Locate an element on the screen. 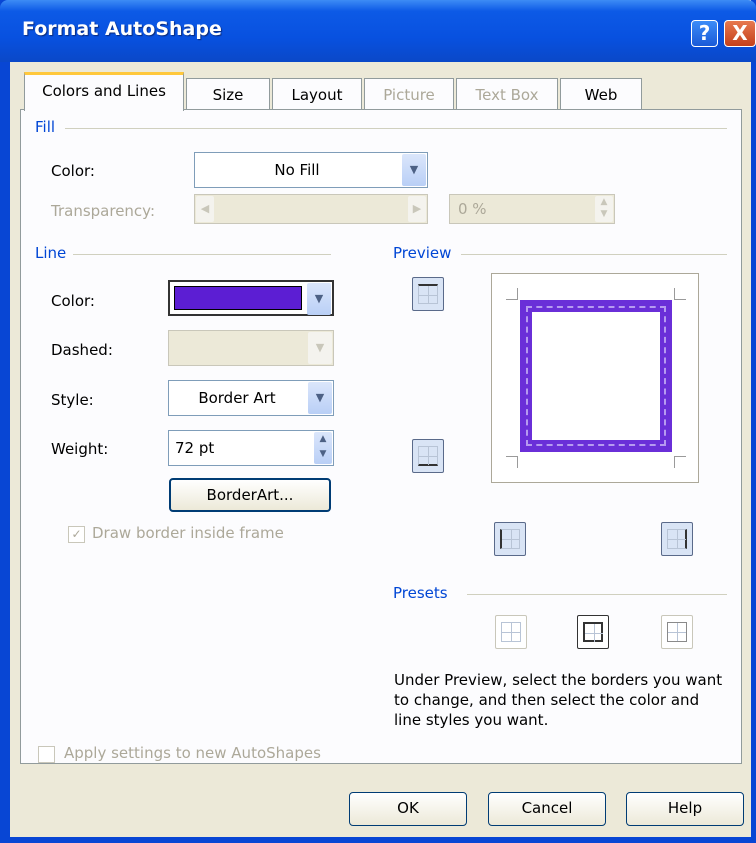  weight-spin-icon: ▲ ▼ is located at coordinates (323, 448).